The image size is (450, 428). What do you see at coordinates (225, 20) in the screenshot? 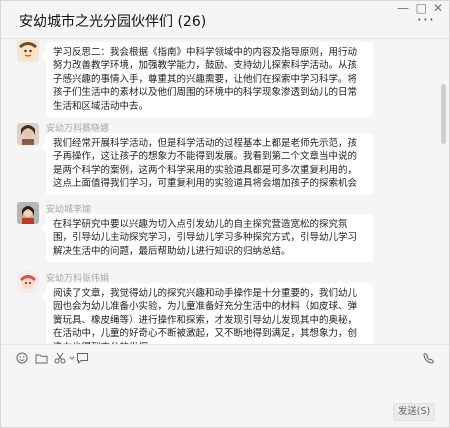
I see `chat-header: 安幼城市之光分园伙伴们 (26) — □ ✕ ···` at bounding box center [225, 20].